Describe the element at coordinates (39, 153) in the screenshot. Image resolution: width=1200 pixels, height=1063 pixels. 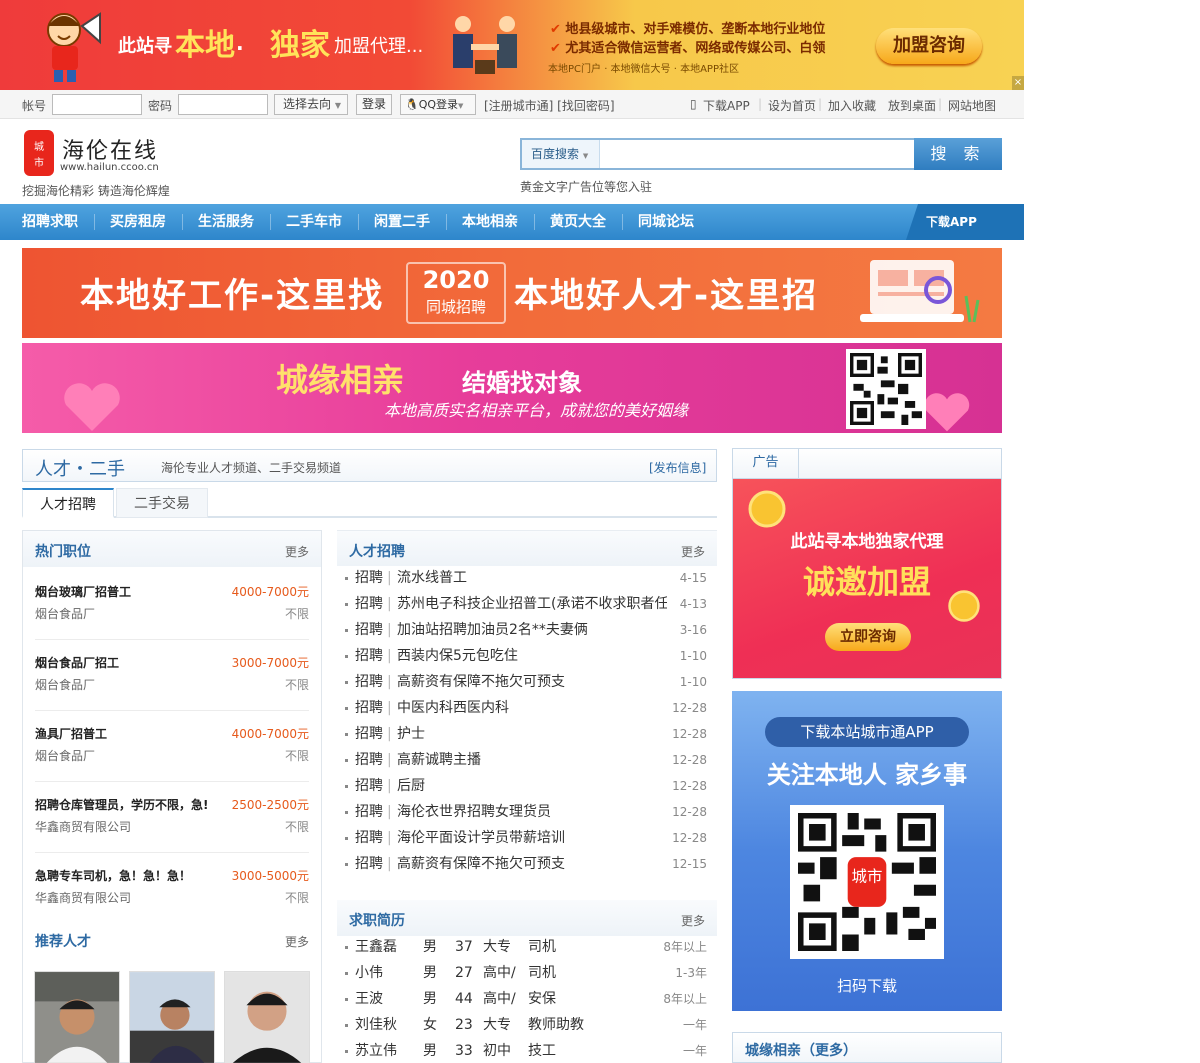
I see `city-logo-icon: 城 市` at that location.